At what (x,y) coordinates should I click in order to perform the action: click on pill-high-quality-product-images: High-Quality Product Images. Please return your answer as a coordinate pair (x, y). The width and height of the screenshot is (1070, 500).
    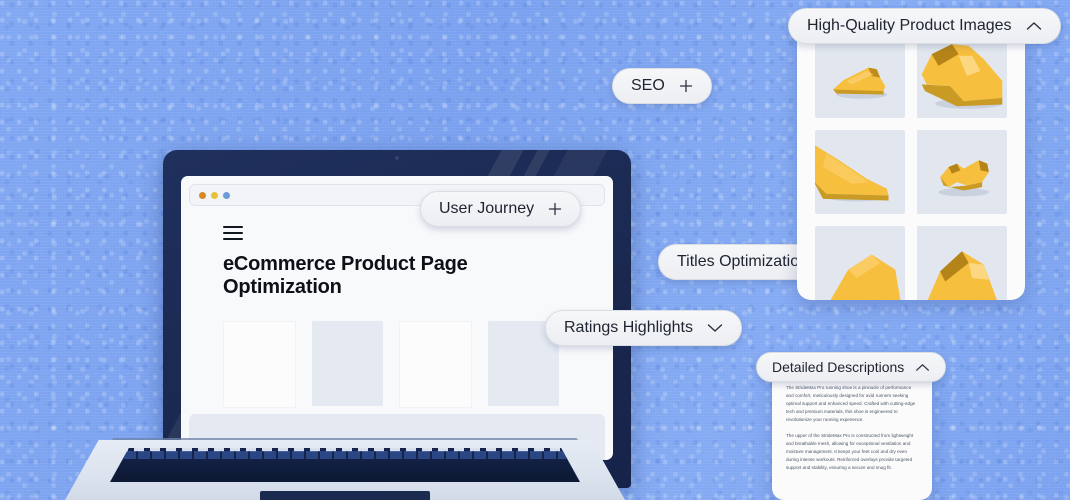
    Looking at the image, I should click on (924, 26).